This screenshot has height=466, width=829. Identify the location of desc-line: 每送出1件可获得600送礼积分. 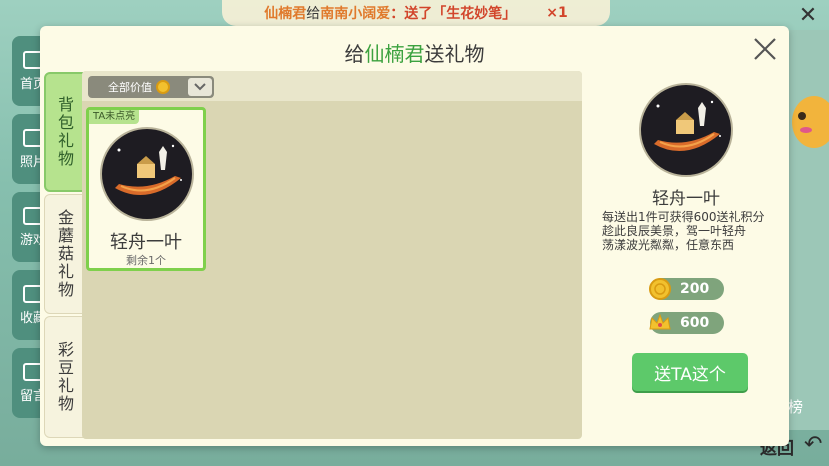
(683, 217).